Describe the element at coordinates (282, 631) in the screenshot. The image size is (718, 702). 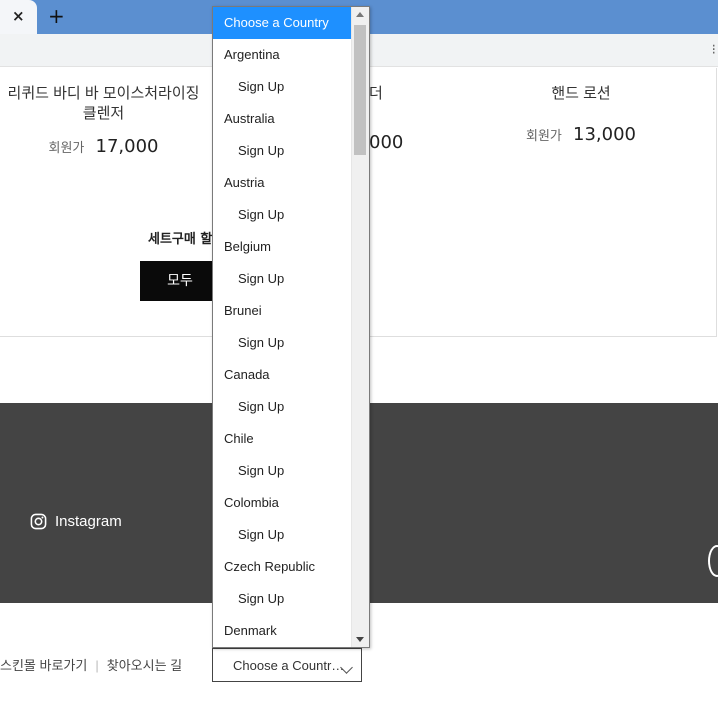
I see `dropdown-option: Denmark` at that location.